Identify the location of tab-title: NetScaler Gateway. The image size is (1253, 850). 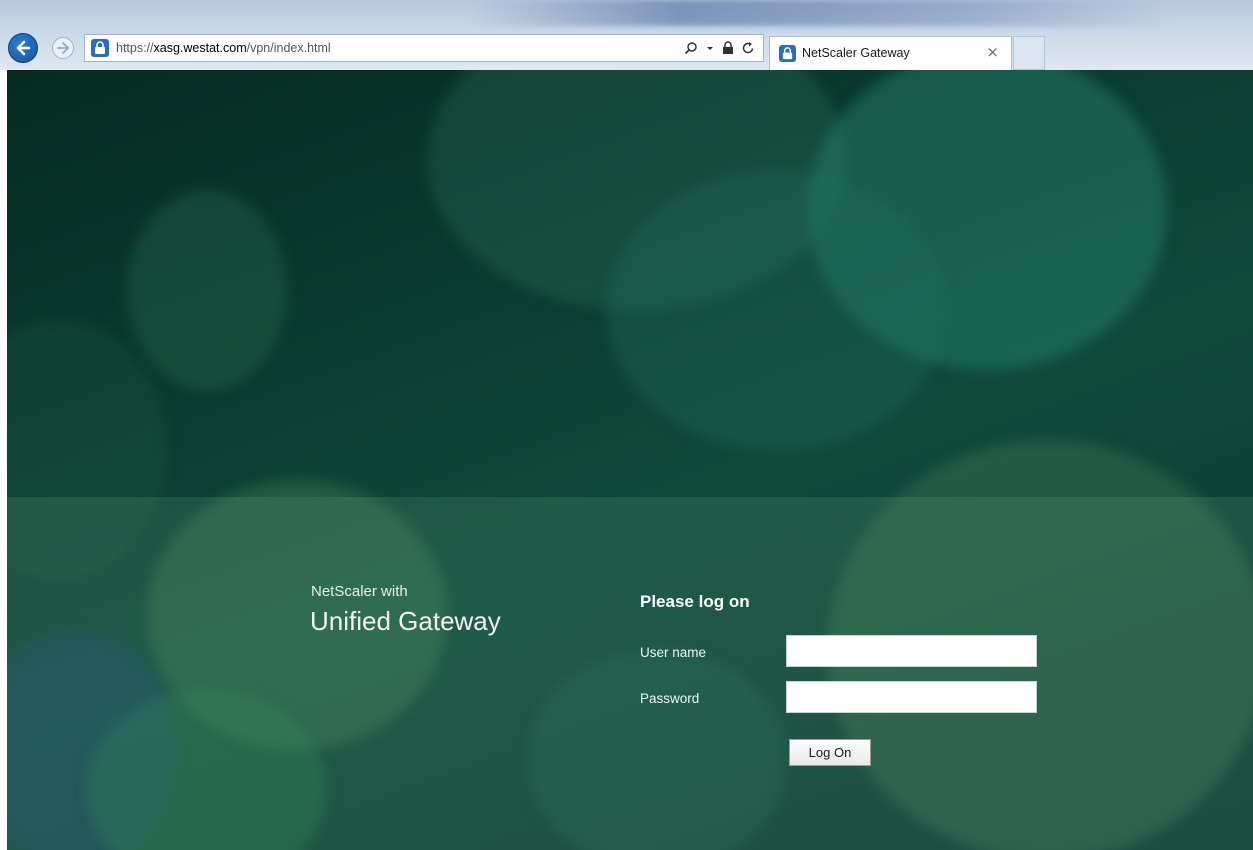
(856, 53).